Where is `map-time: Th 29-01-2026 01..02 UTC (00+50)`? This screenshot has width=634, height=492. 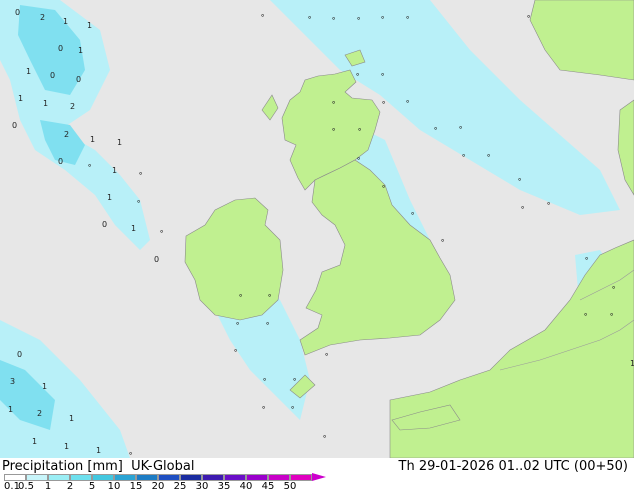
map-time: Th 29-01-2026 01..02 UTC (00+50) is located at coordinates (513, 466).